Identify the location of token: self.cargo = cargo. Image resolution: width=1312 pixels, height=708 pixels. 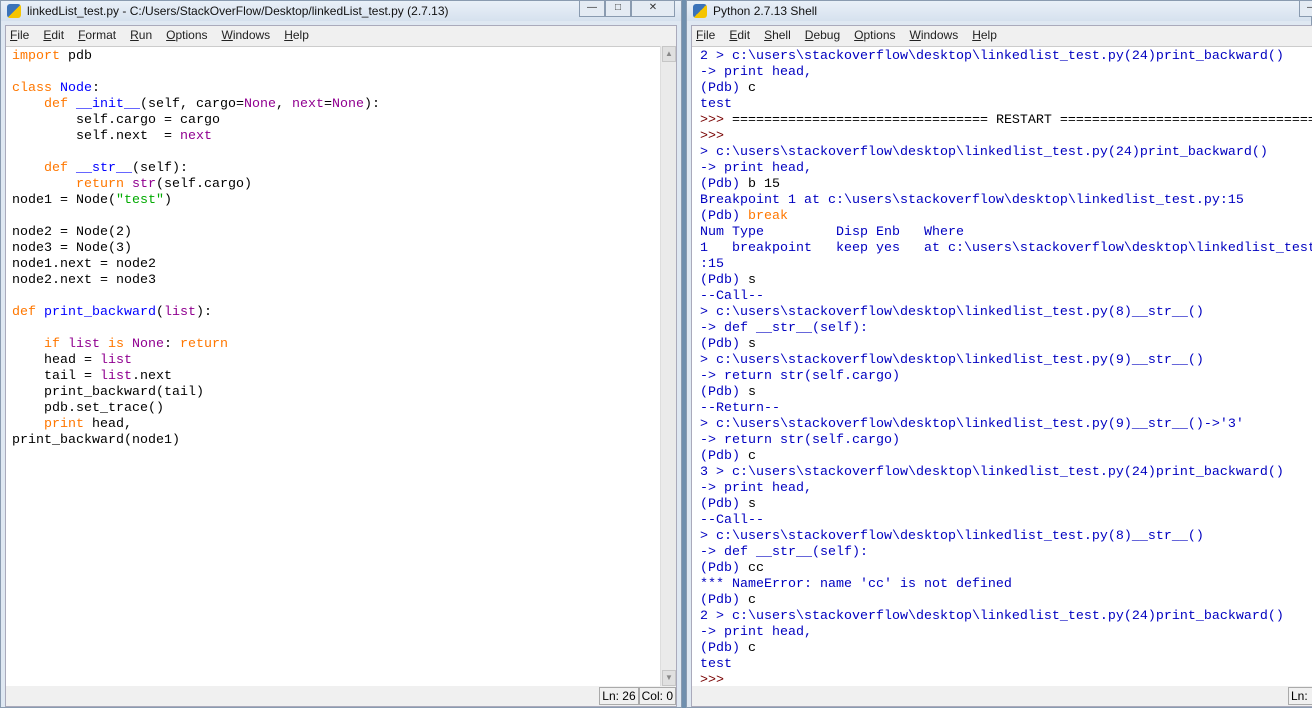
(116, 120).